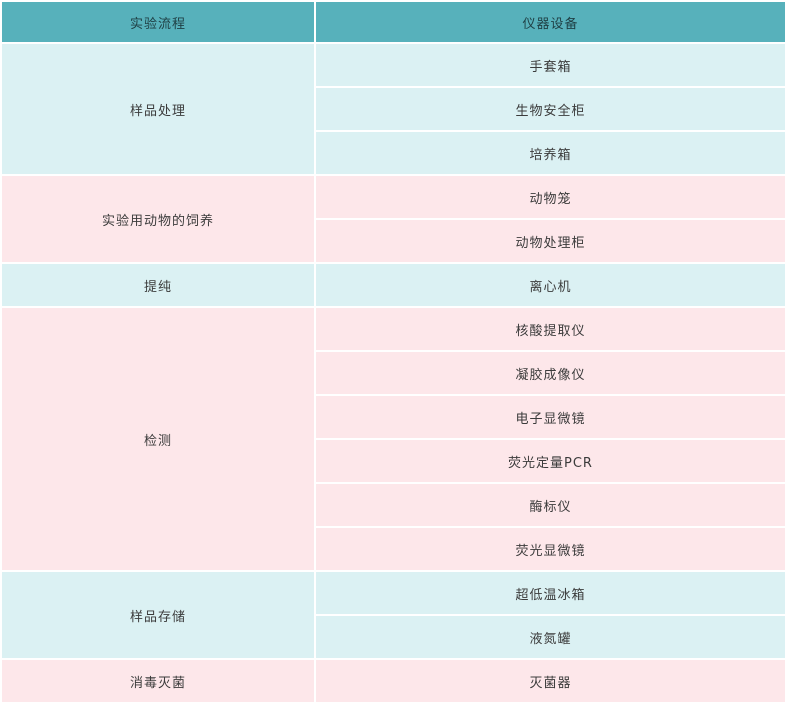  I want to click on table-row: 提纯 离心机, so click(392, 285).